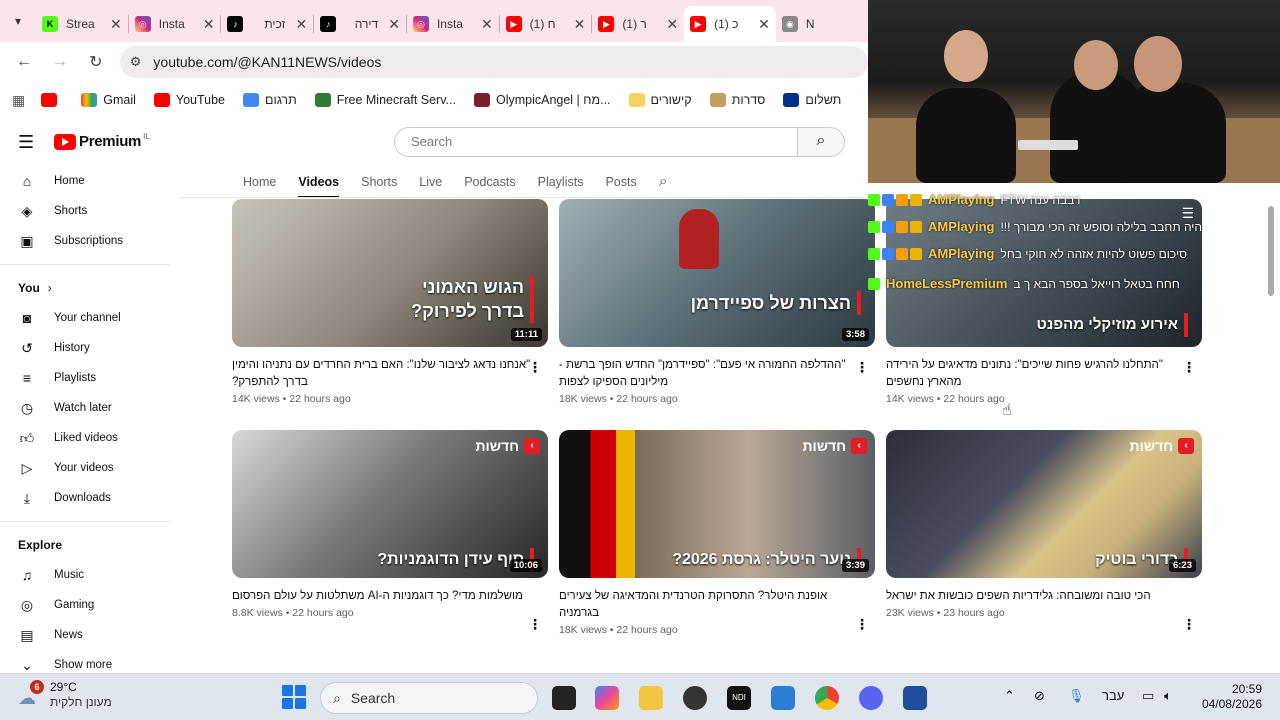 The width and height of the screenshot is (1280, 720). Describe the element at coordinates (379, 182) in the screenshot. I see `tab-shorts: Shorts` at that location.